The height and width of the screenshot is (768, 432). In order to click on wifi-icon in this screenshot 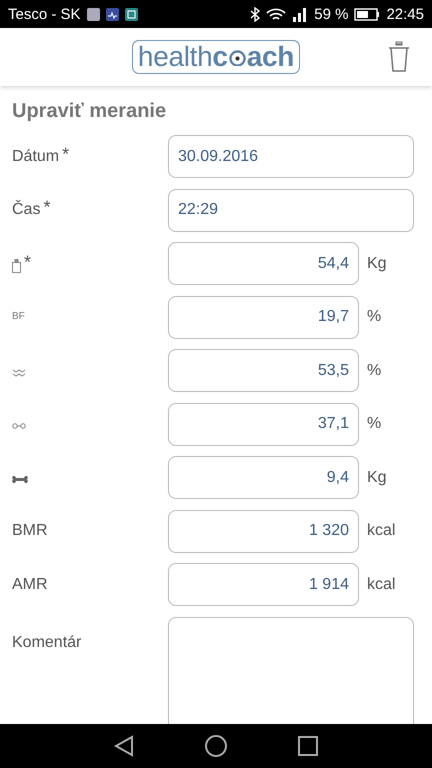, I will do `click(276, 14)`.